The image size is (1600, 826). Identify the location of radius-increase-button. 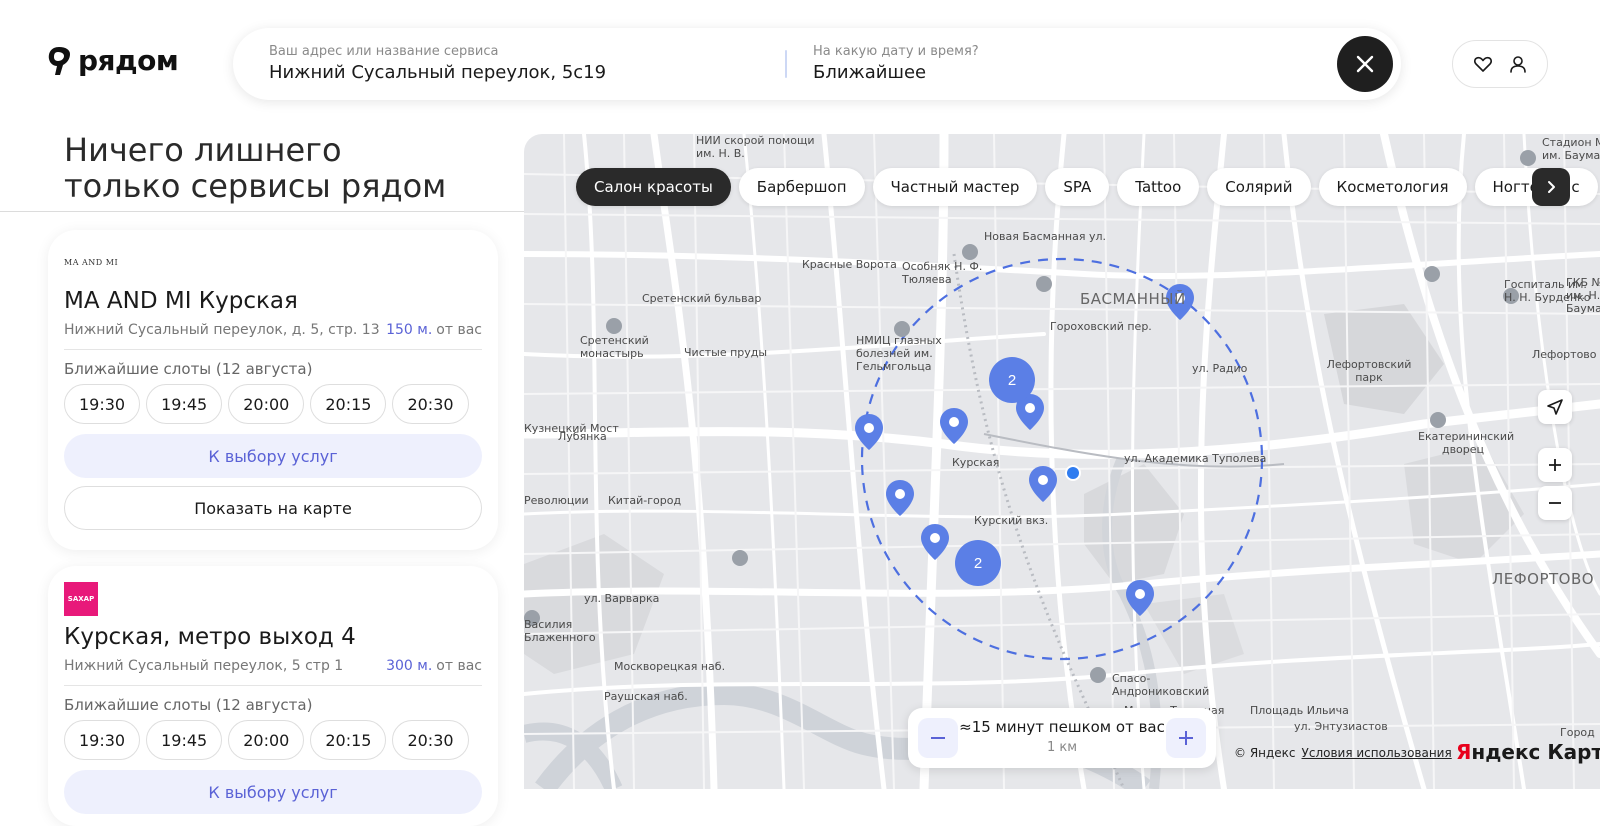
(1186, 738).